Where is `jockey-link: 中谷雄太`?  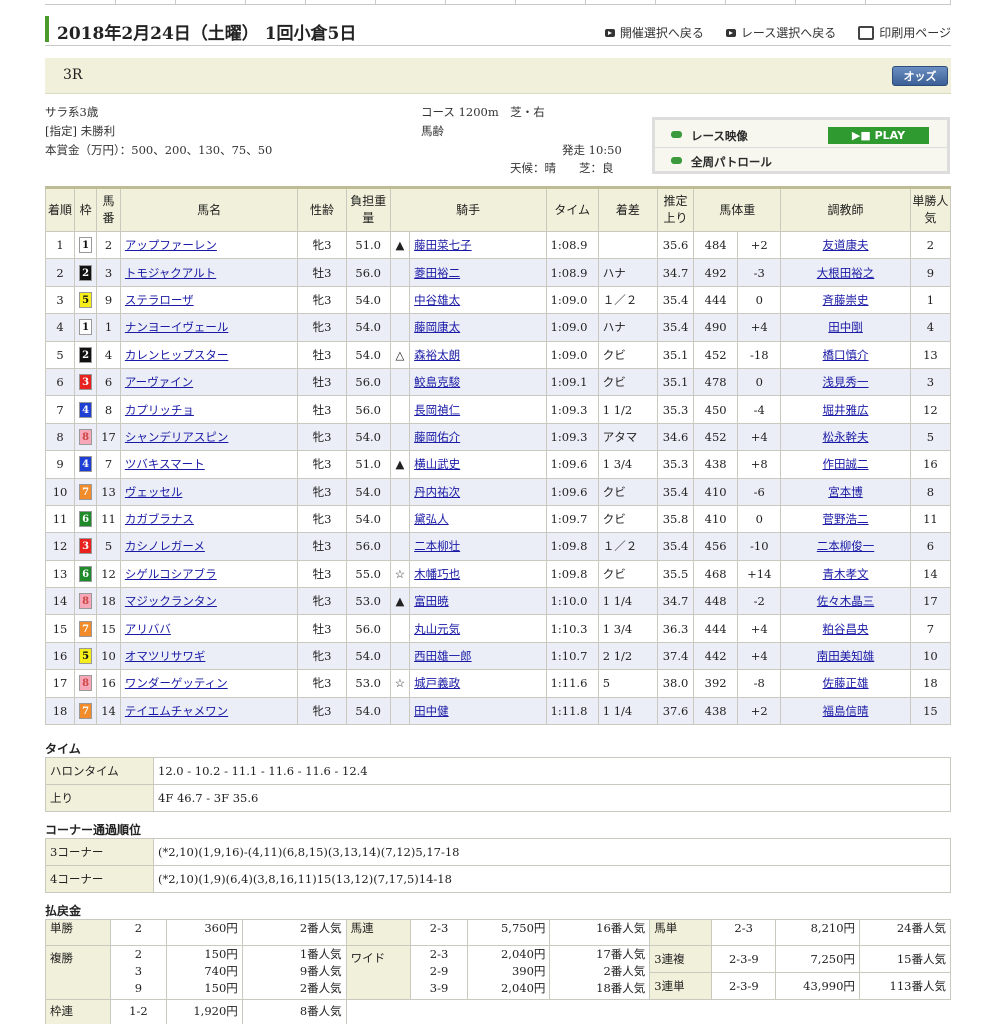 jockey-link: 中谷雄太 is located at coordinates (437, 300).